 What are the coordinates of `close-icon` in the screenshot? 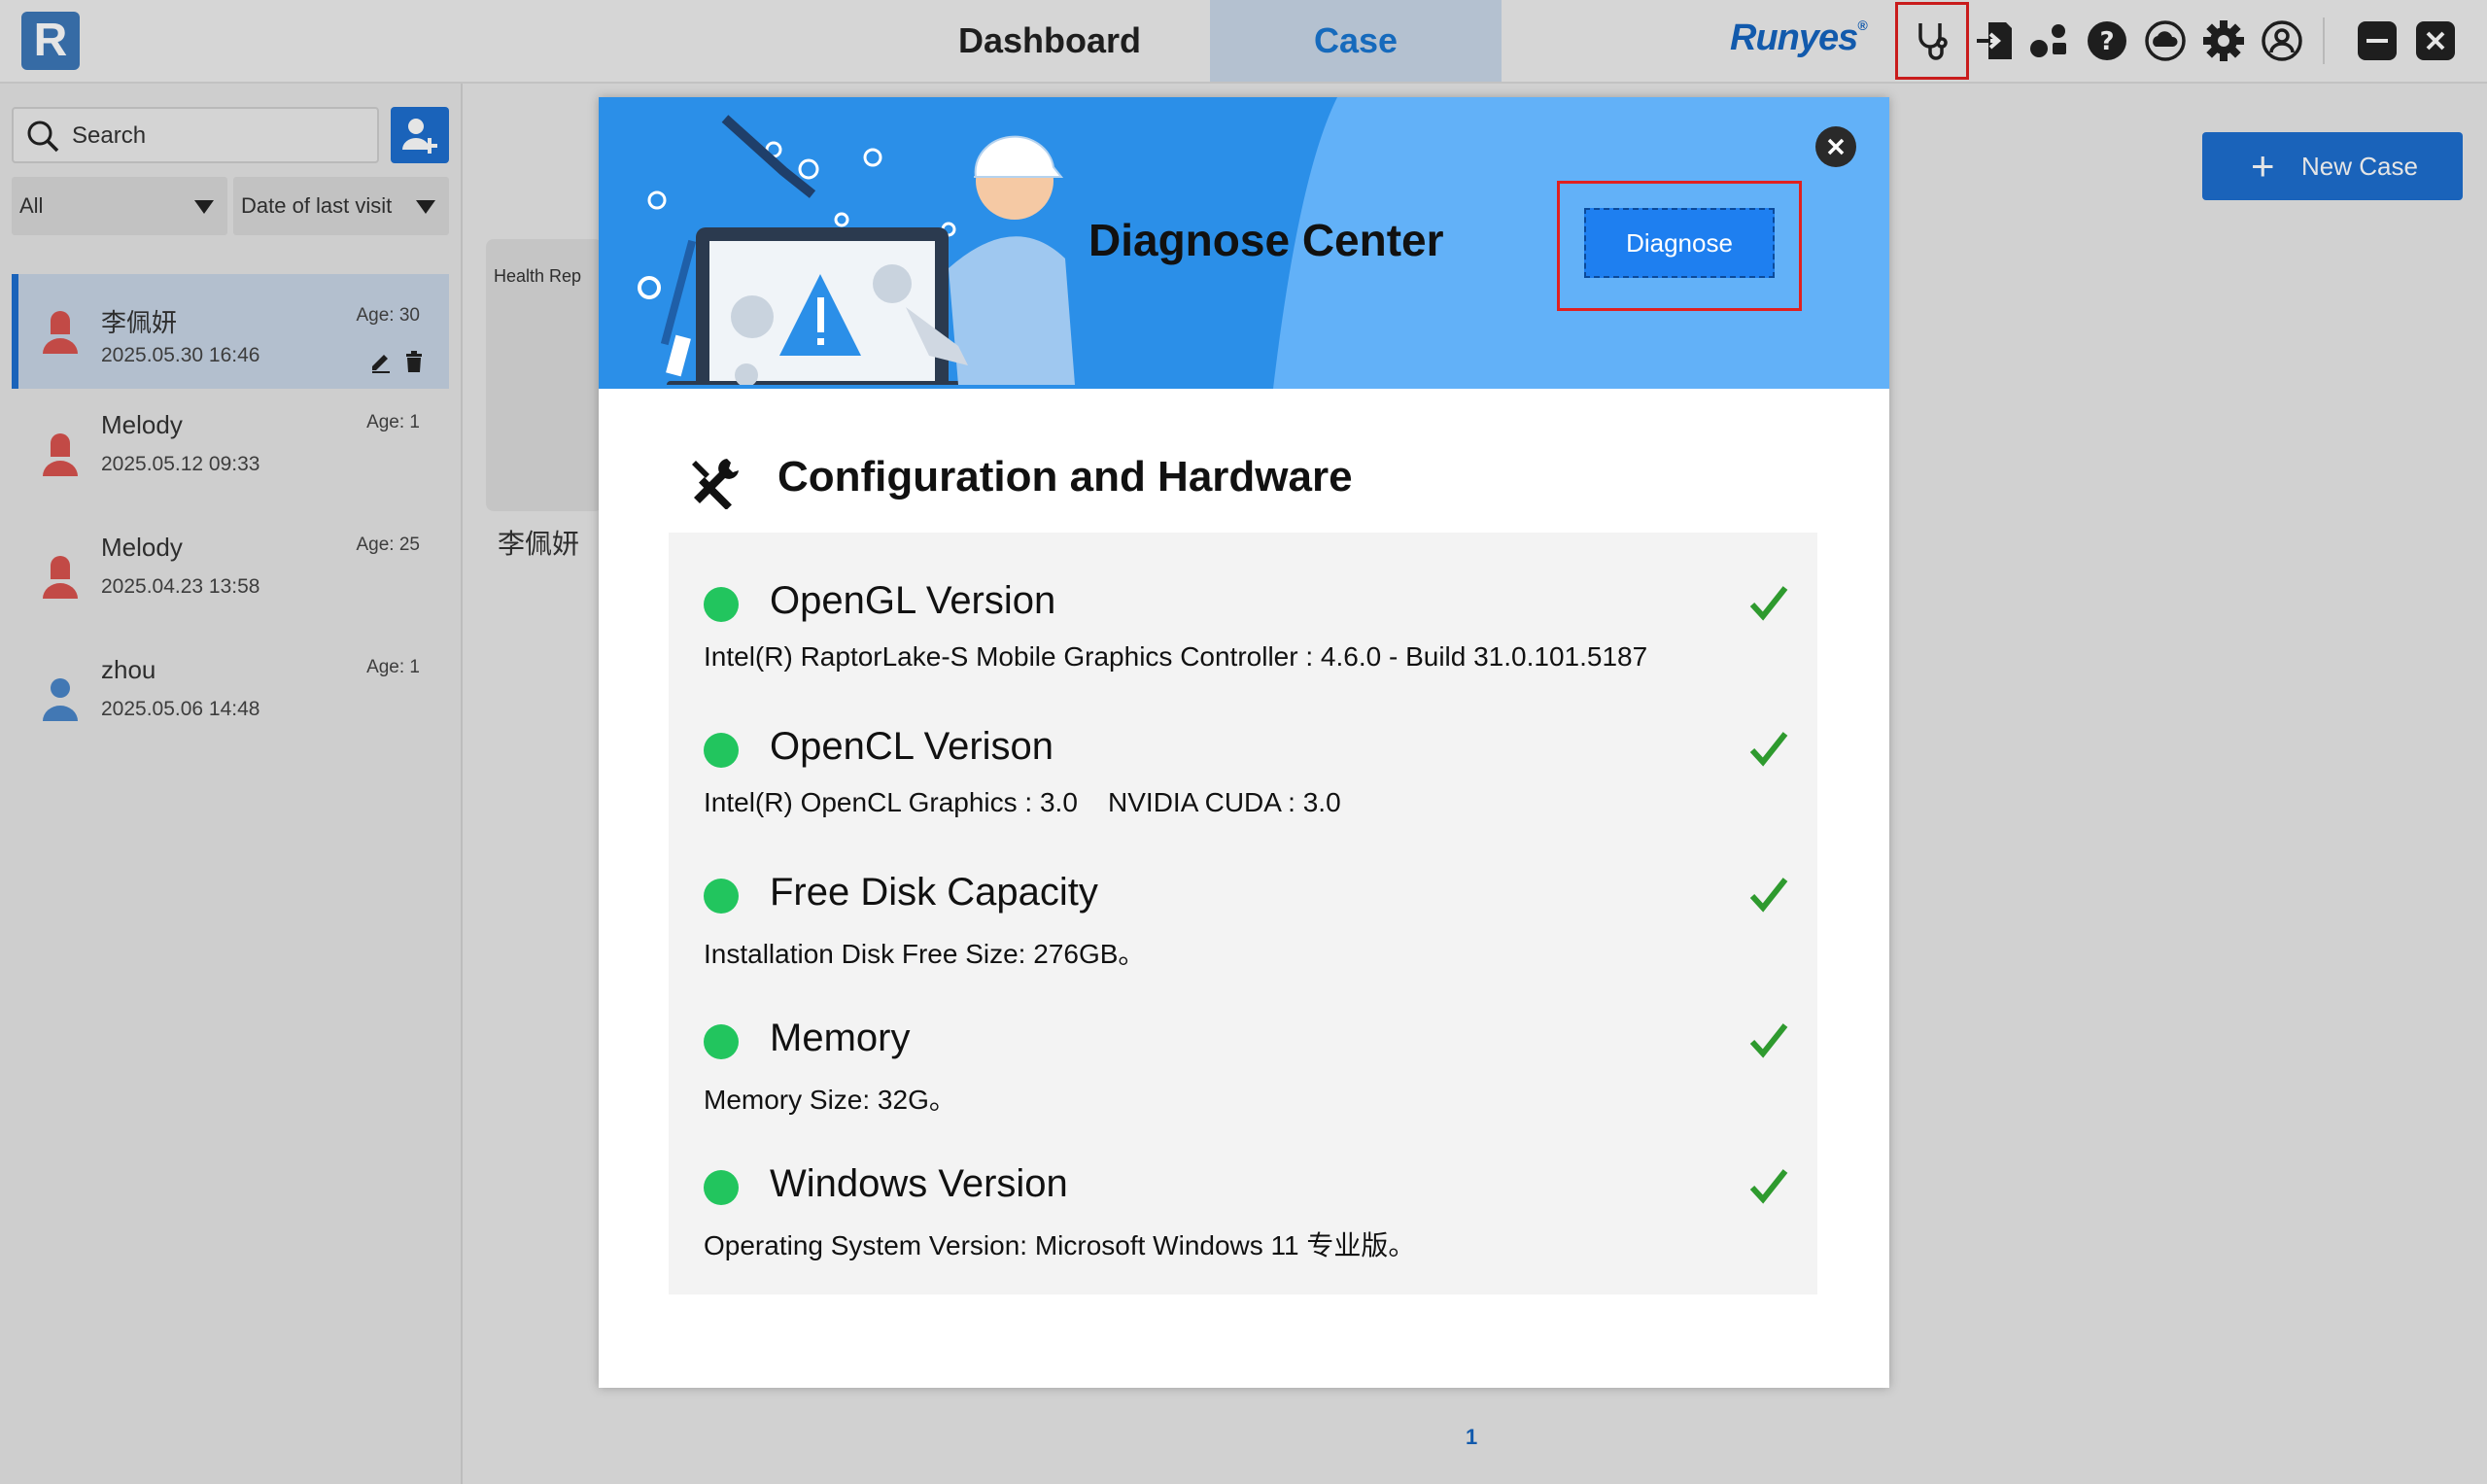 It's located at (1836, 146).